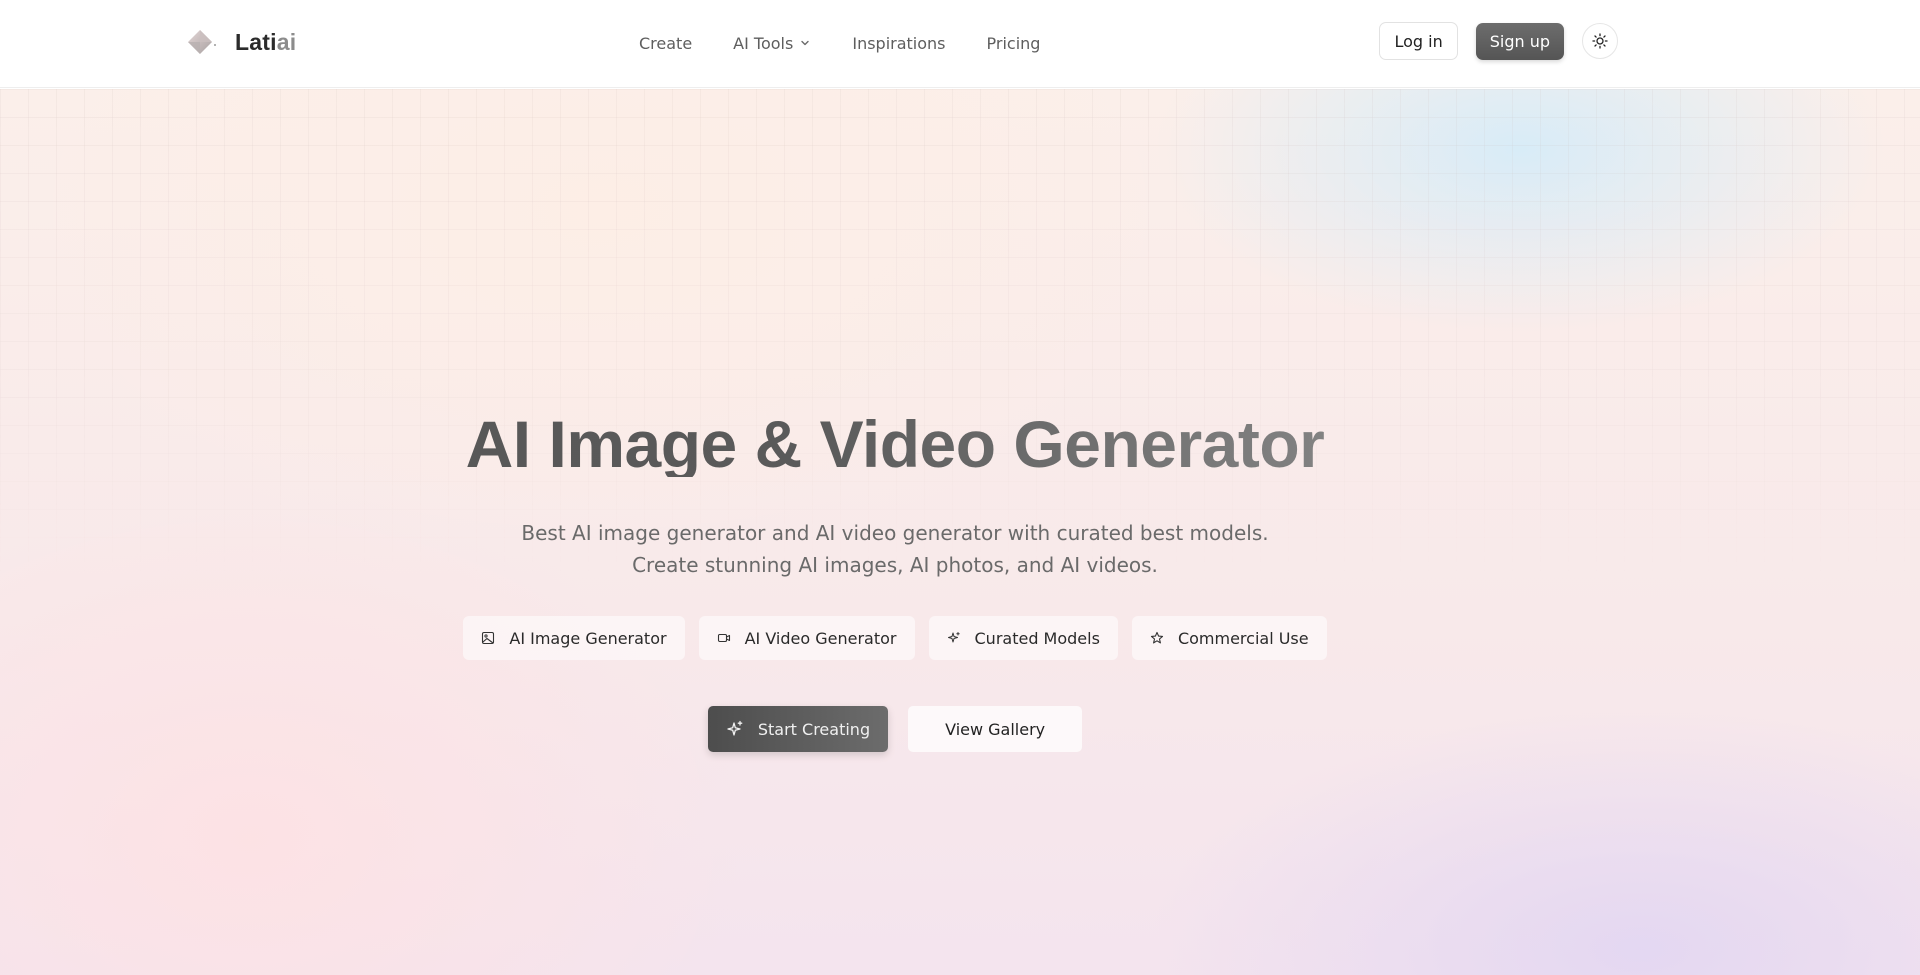  What do you see at coordinates (1418, 41) in the screenshot?
I see `login-button: Log in` at bounding box center [1418, 41].